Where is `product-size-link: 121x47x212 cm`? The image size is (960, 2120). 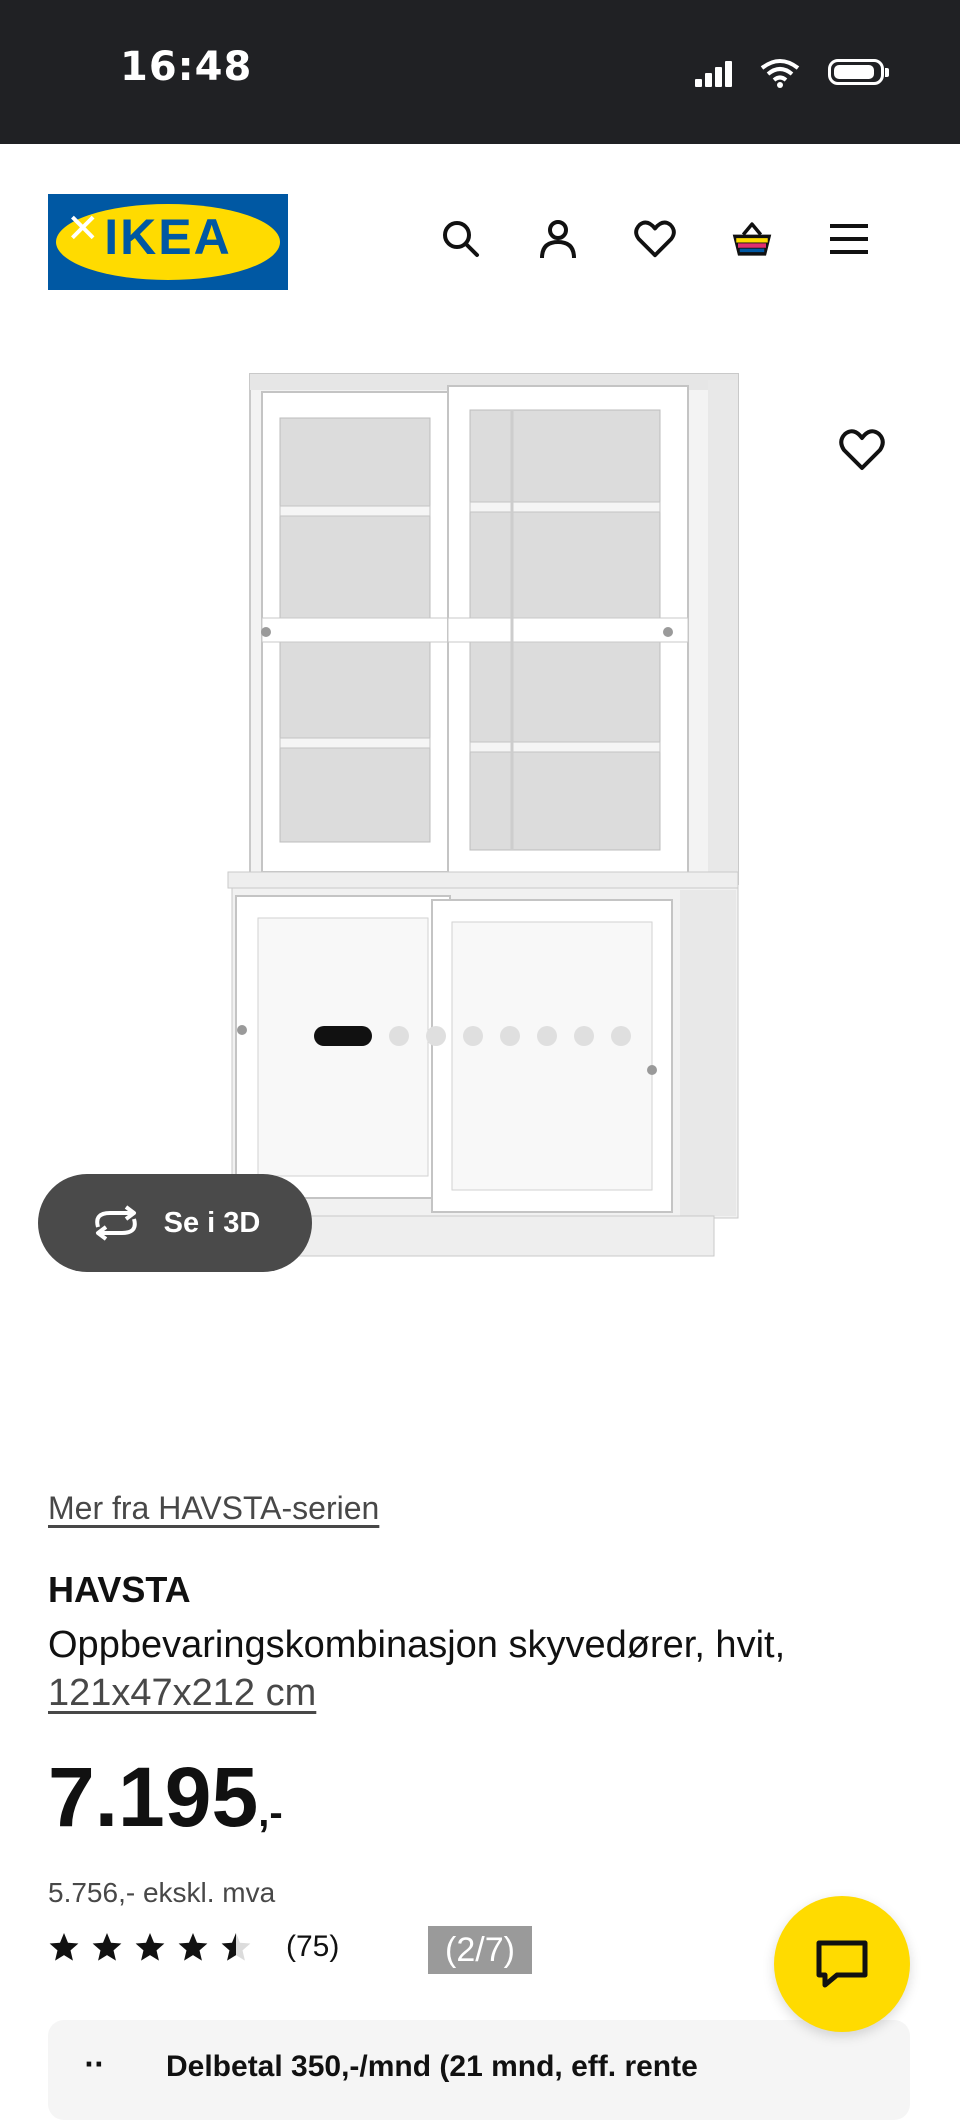 product-size-link: 121x47x212 cm is located at coordinates (478, 1693).